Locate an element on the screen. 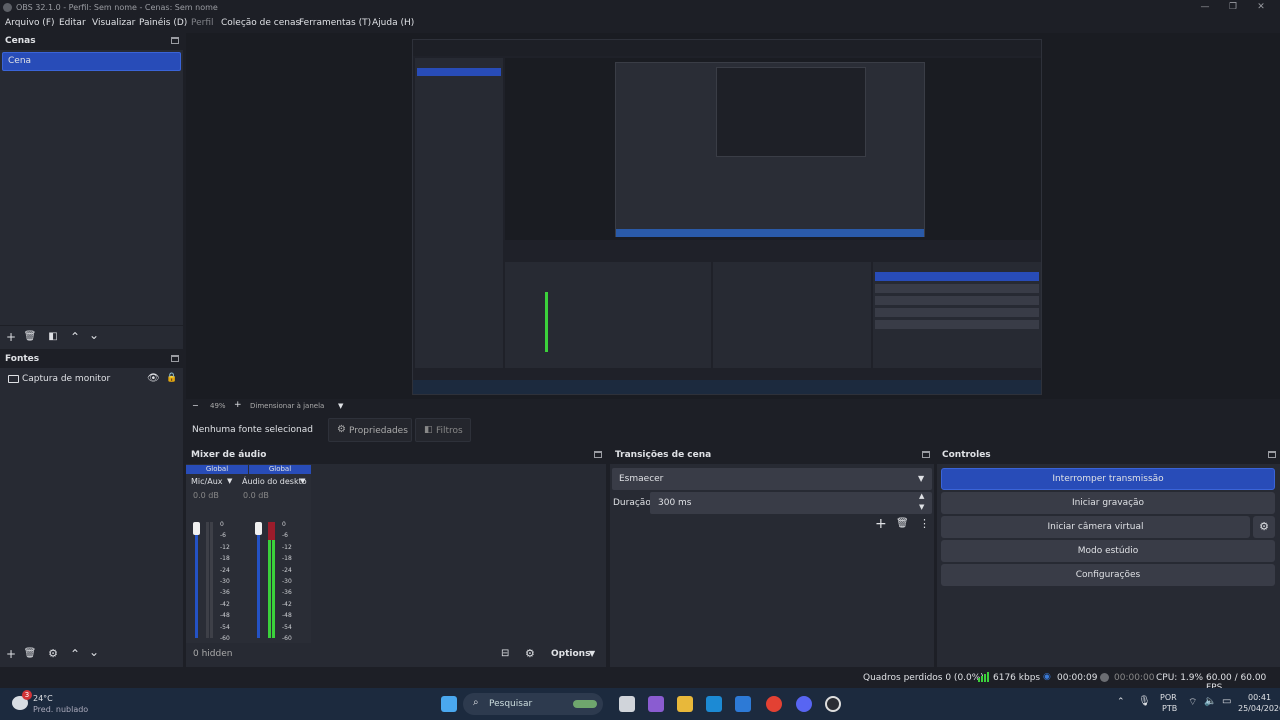 The width and height of the screenshot is (1280, 720). layout-icon: ⊟ is located at coordinates (505, 653).